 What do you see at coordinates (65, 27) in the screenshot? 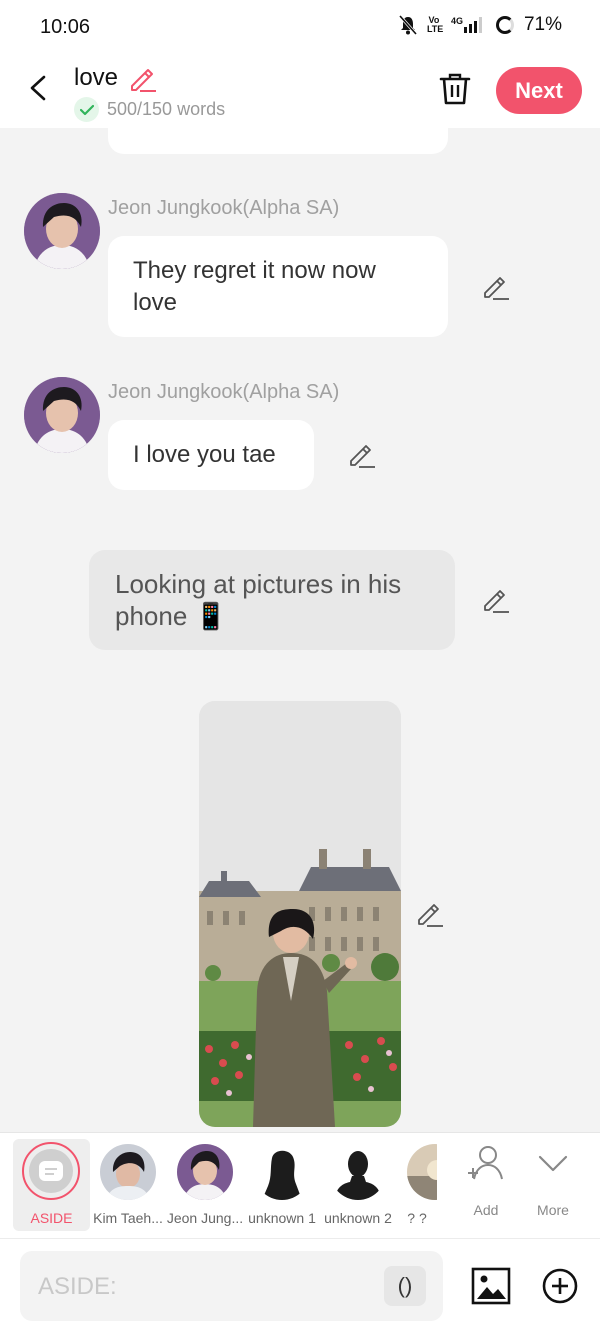
I see `clock: 10:06` at bounding box center [65, 27].